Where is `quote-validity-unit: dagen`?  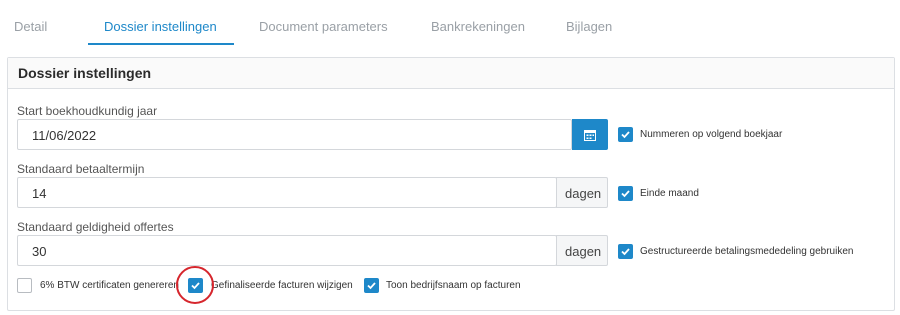 quote-validity-unit: dagen is located at coordinates (582, 250).